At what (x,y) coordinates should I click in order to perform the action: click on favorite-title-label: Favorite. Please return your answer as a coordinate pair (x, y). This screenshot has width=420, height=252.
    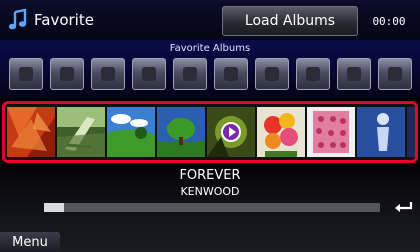
    Looking at the image, I should click on (64, 20).